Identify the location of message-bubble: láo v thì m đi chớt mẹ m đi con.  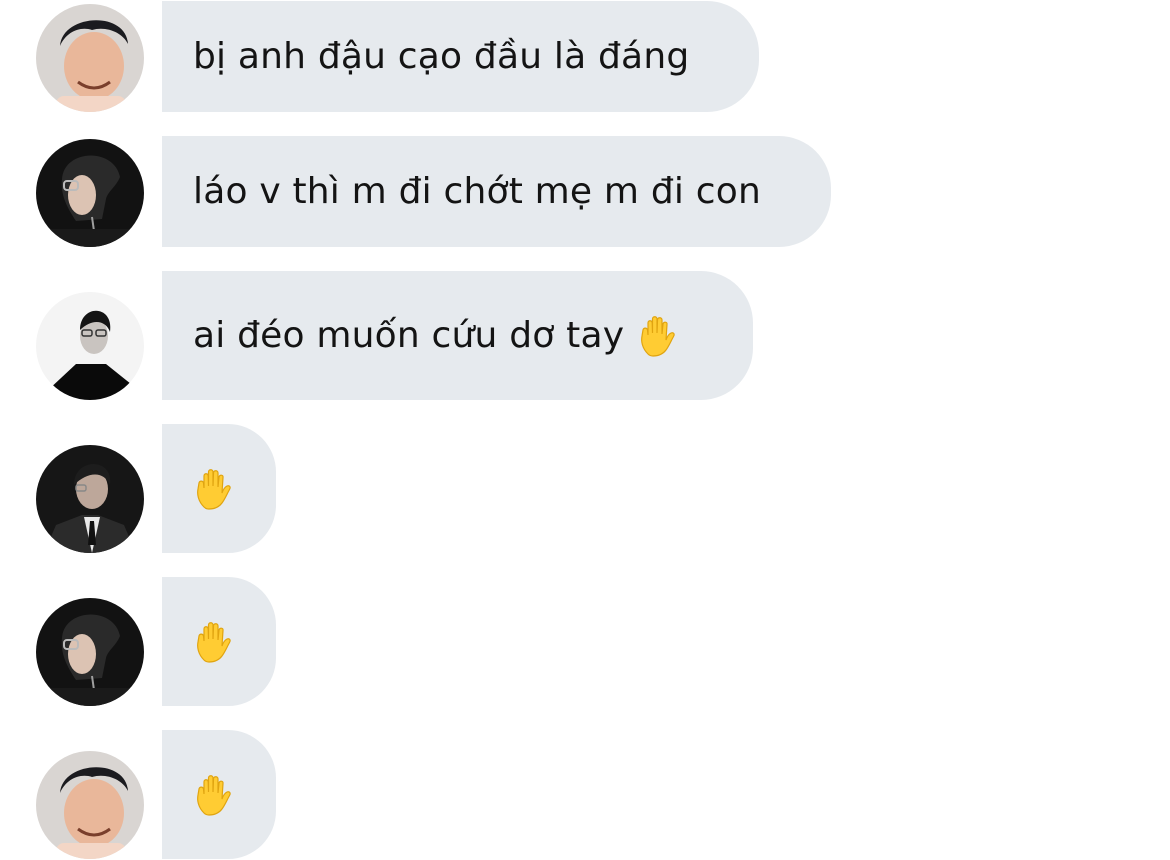
(496, 191).